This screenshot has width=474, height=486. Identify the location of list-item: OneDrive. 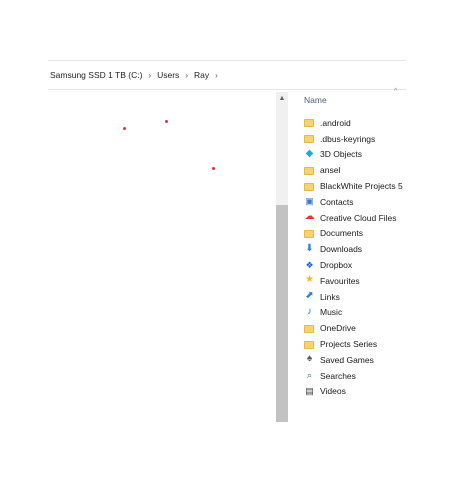
(356, 328).